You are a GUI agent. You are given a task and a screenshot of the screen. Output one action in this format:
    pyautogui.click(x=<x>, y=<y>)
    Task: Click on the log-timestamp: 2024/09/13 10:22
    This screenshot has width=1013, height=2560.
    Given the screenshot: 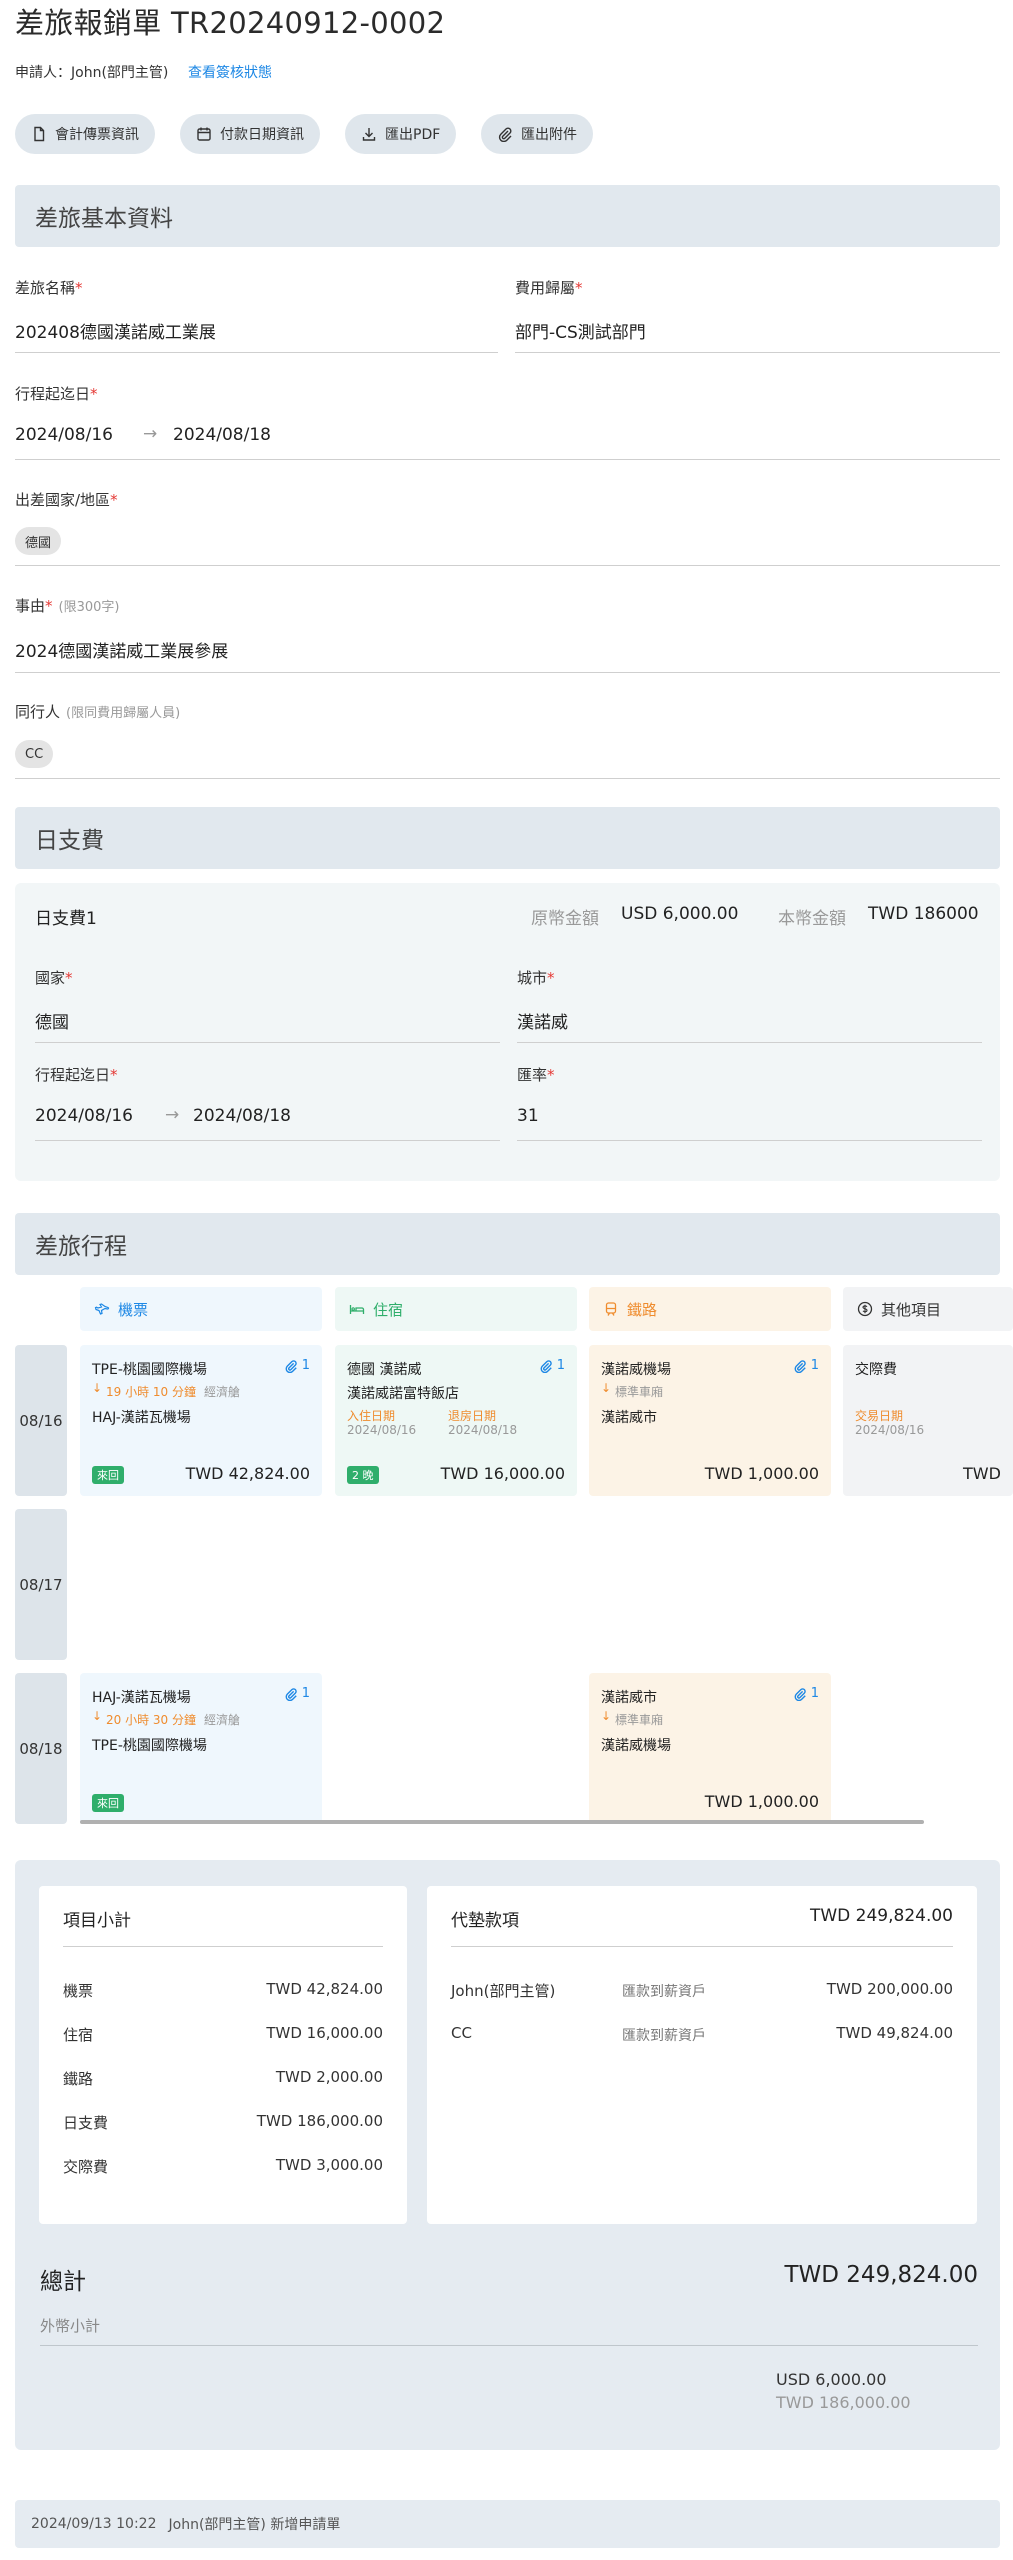 What is the action you would take?
    pyautogui.click(x=94, y=2524)
    